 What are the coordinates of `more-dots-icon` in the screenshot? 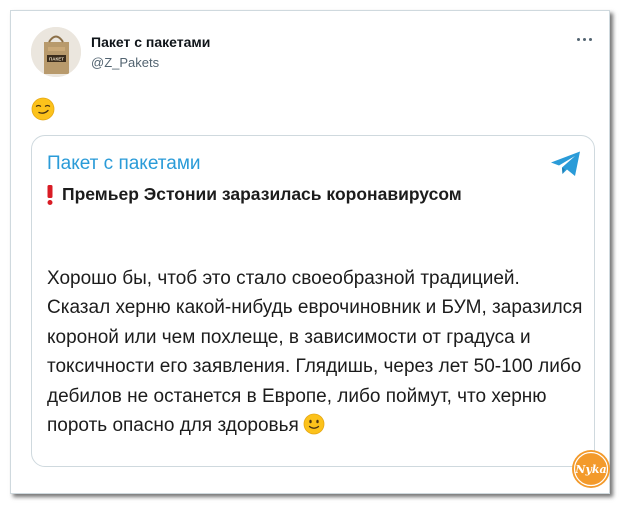 It's located at (584, 39).